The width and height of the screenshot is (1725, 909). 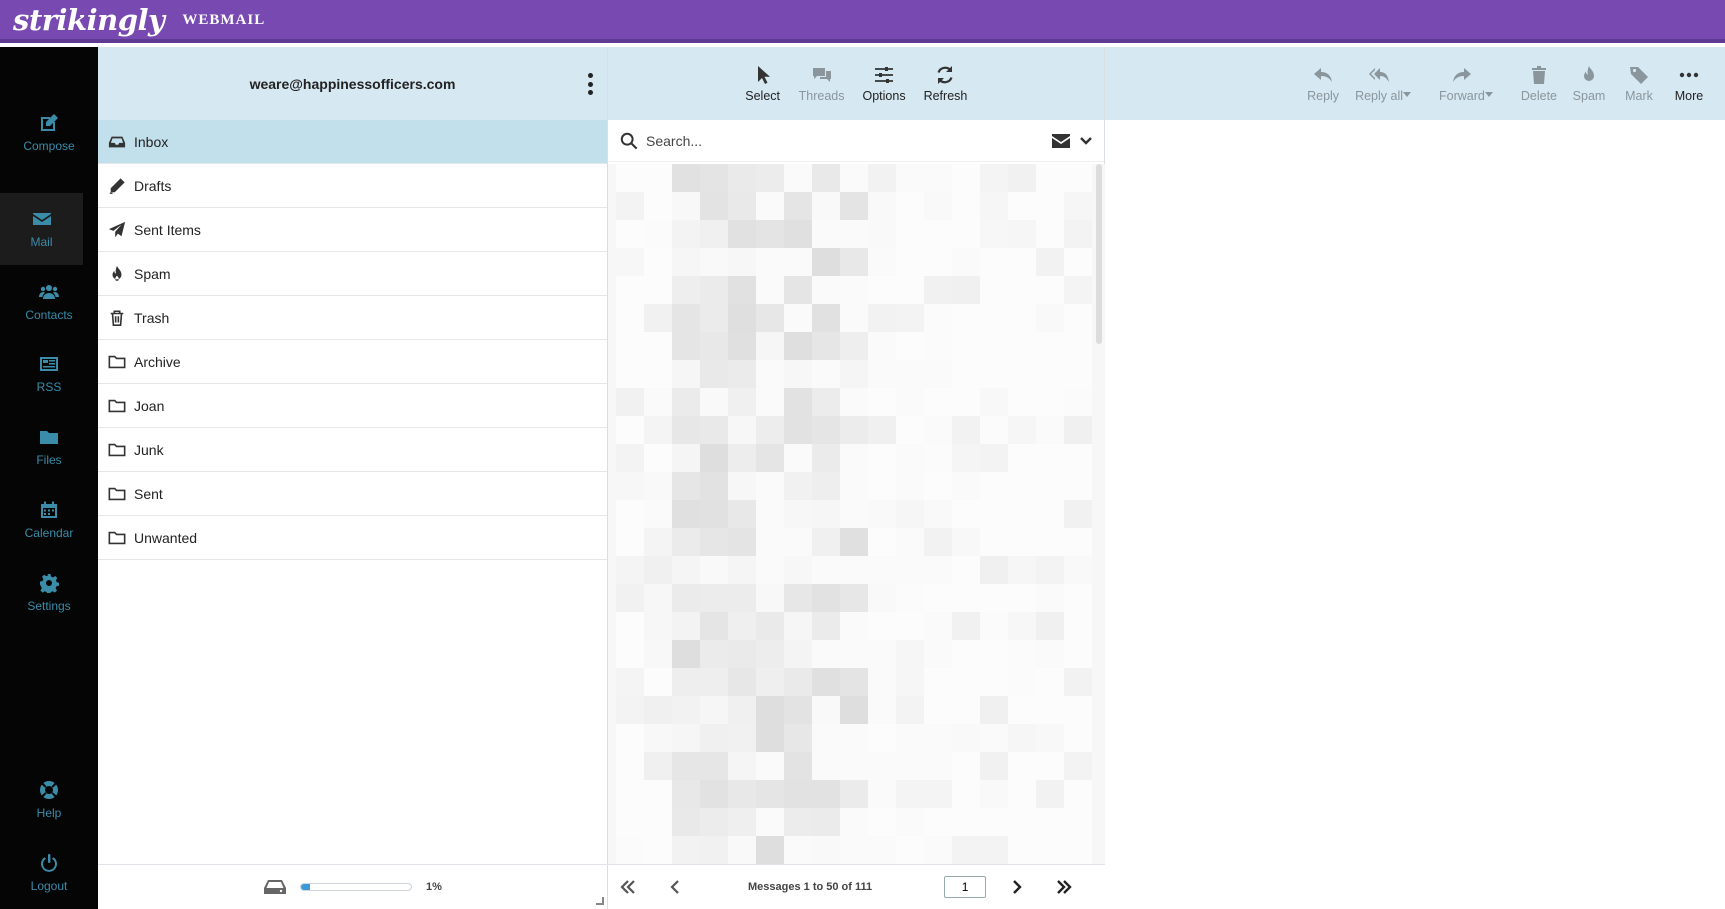 I want to click on nav-files: Files, so click(x=49, y=447).